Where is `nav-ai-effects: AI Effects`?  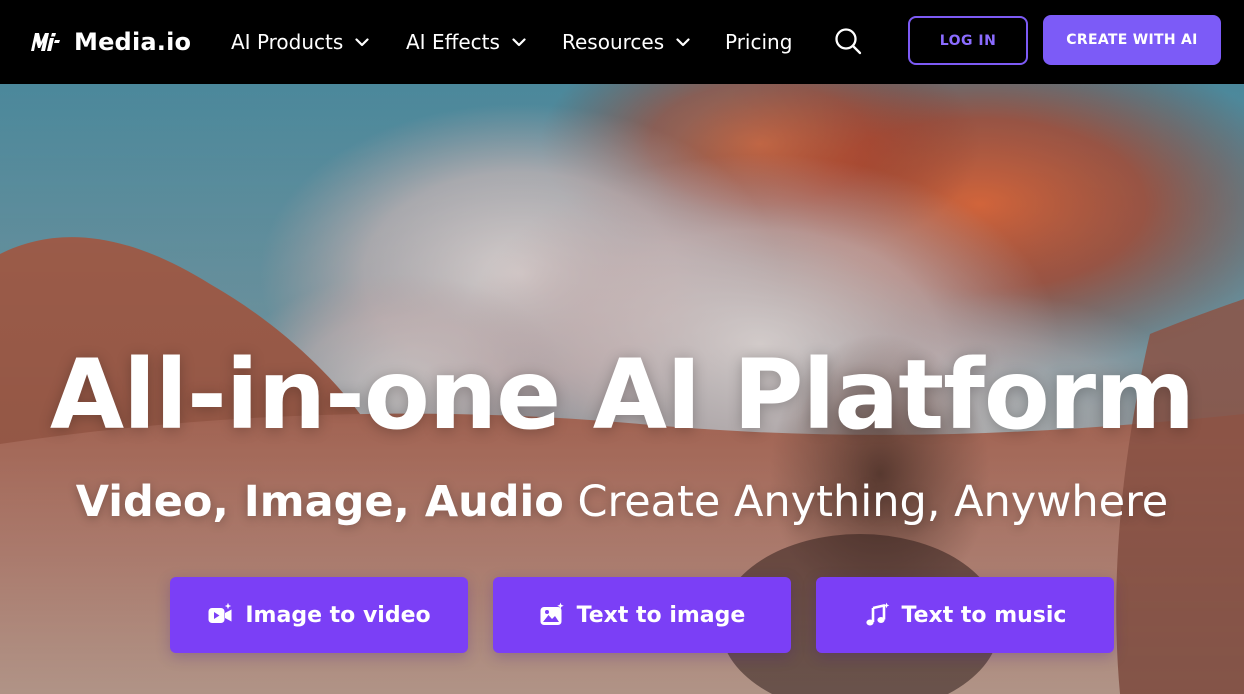 nav-ai-effects: AI Effects is located at coordinates (466, 42).